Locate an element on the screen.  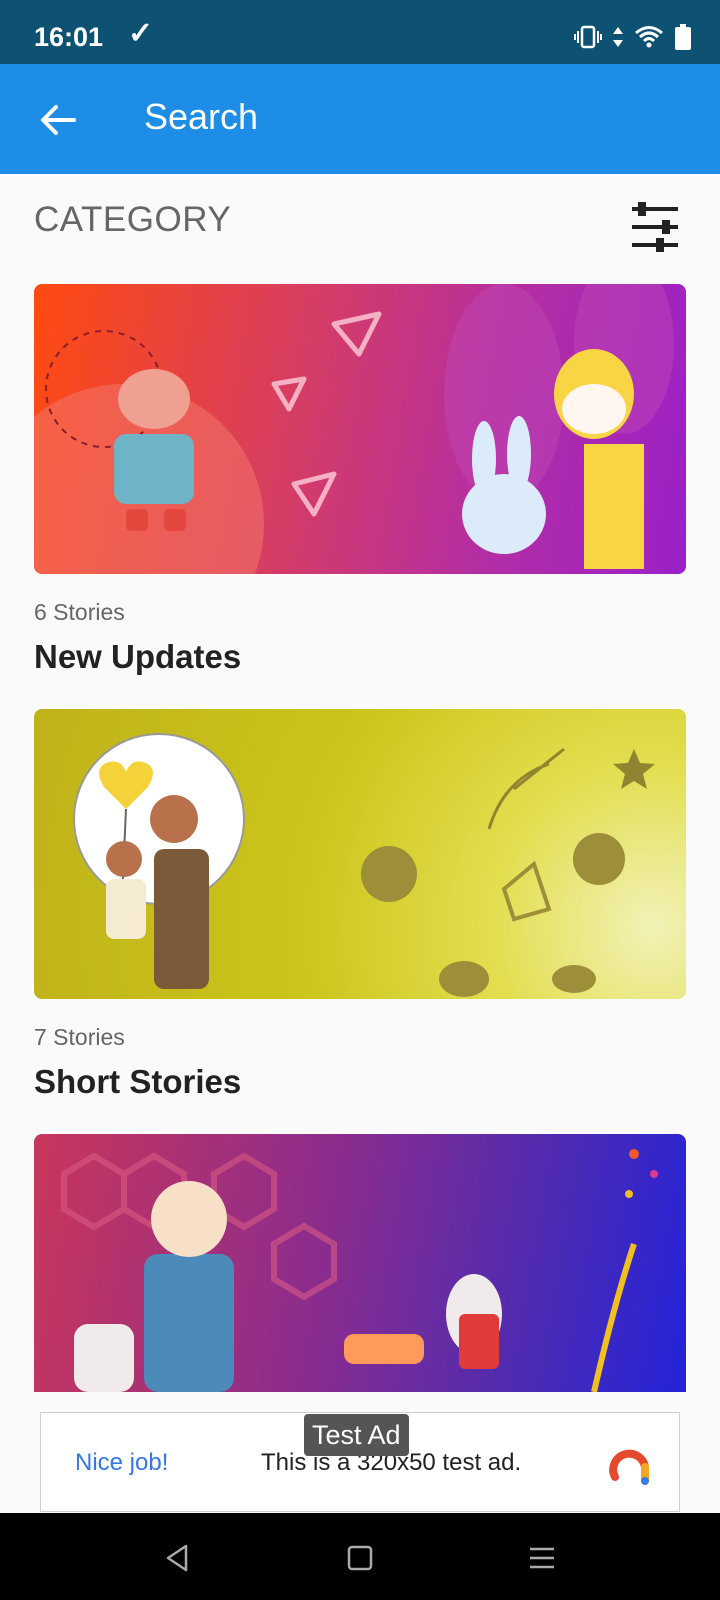
sliders-icon is located at coordinates (655, 227).